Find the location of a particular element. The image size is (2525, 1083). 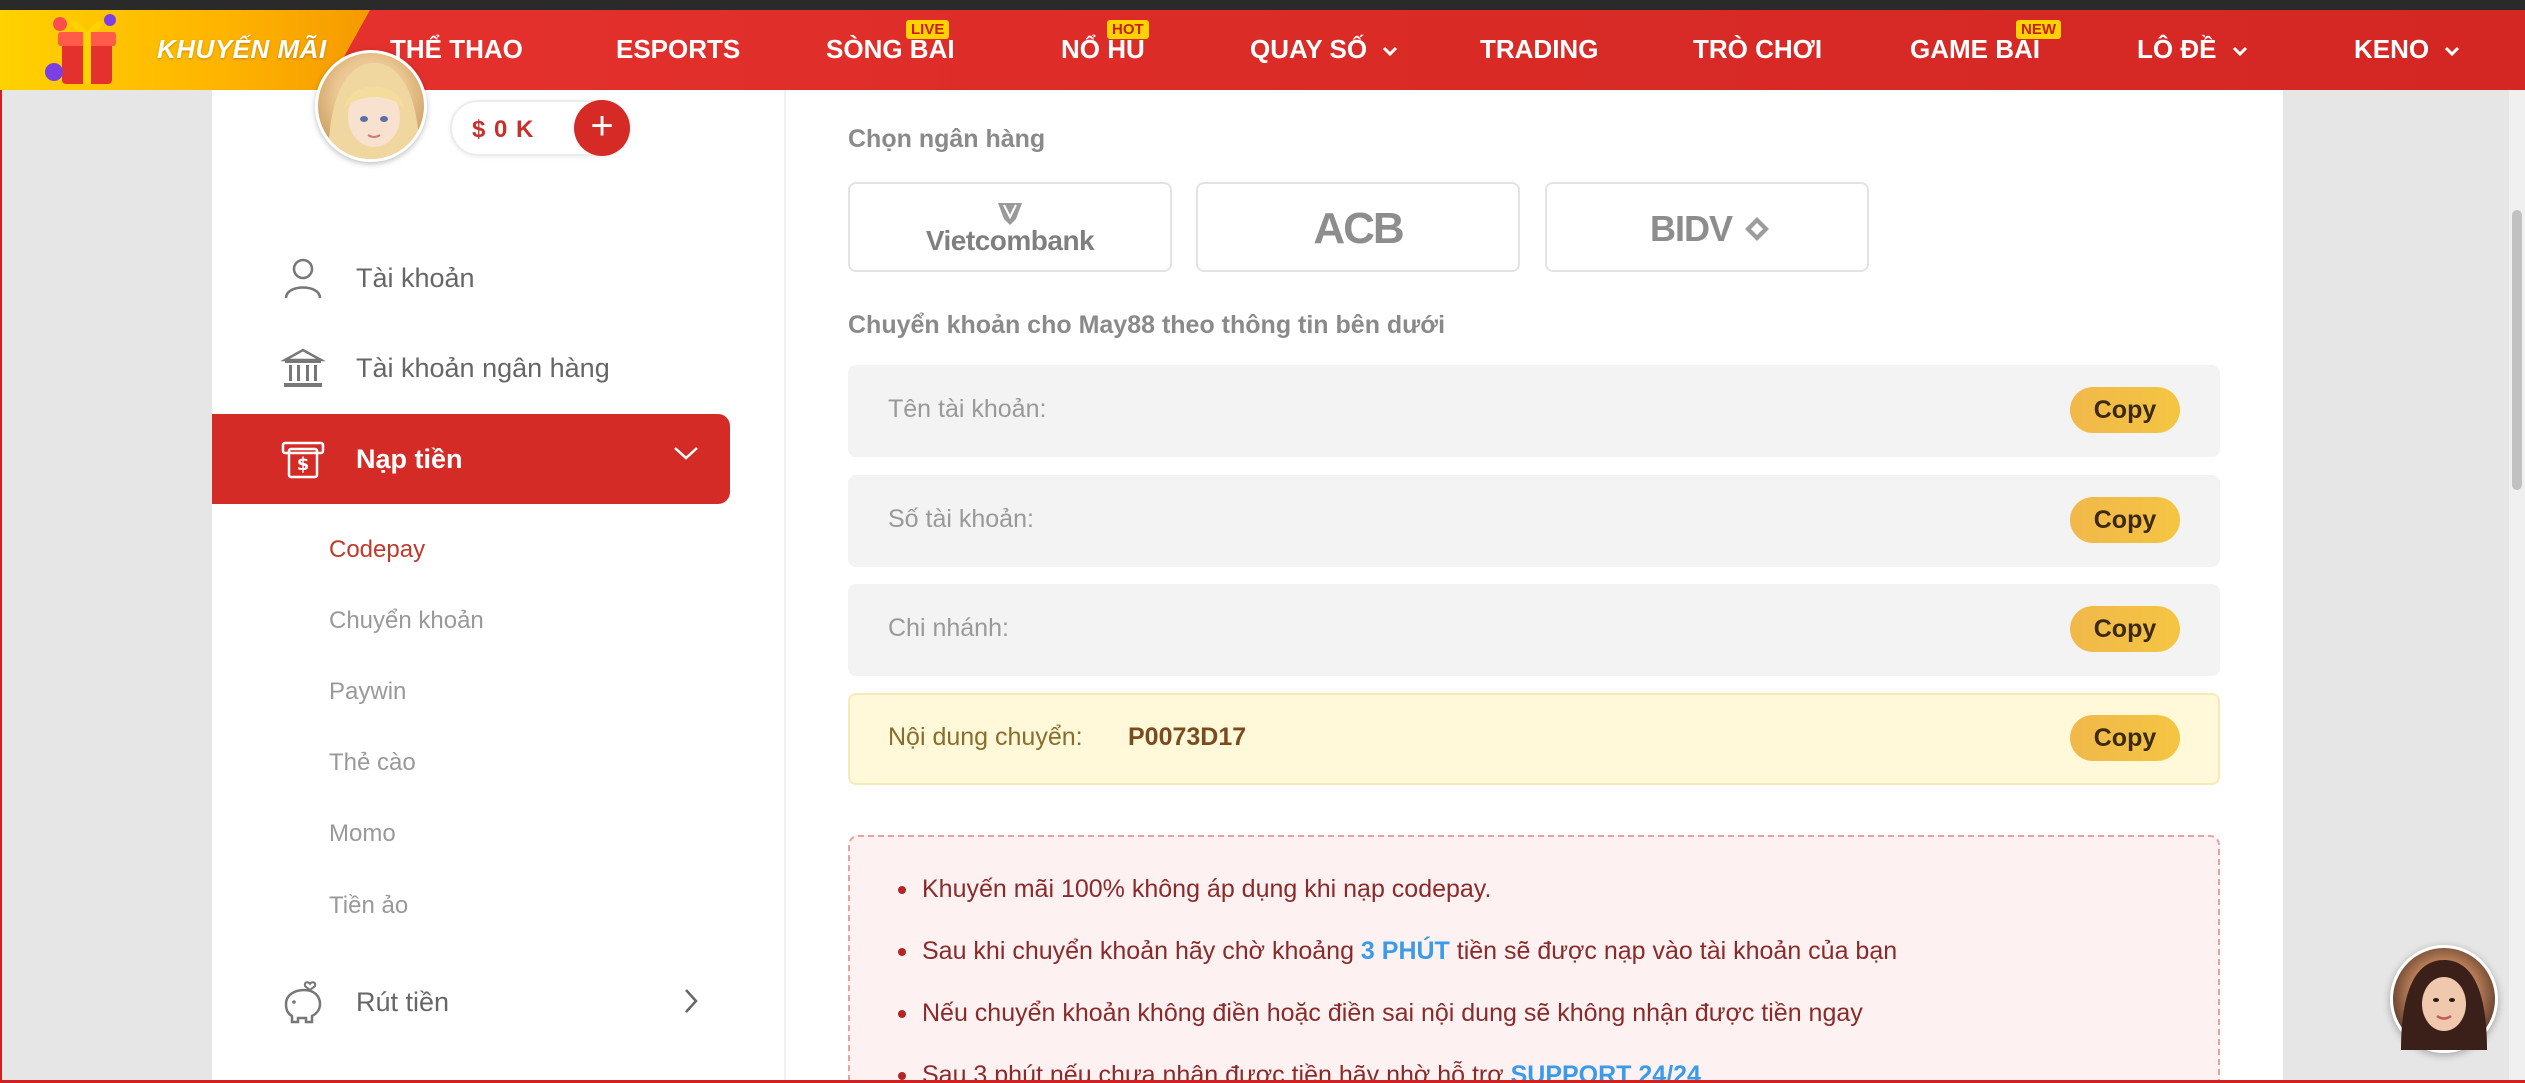

piggy-bank-icon is located at coordinates (303, 1002).